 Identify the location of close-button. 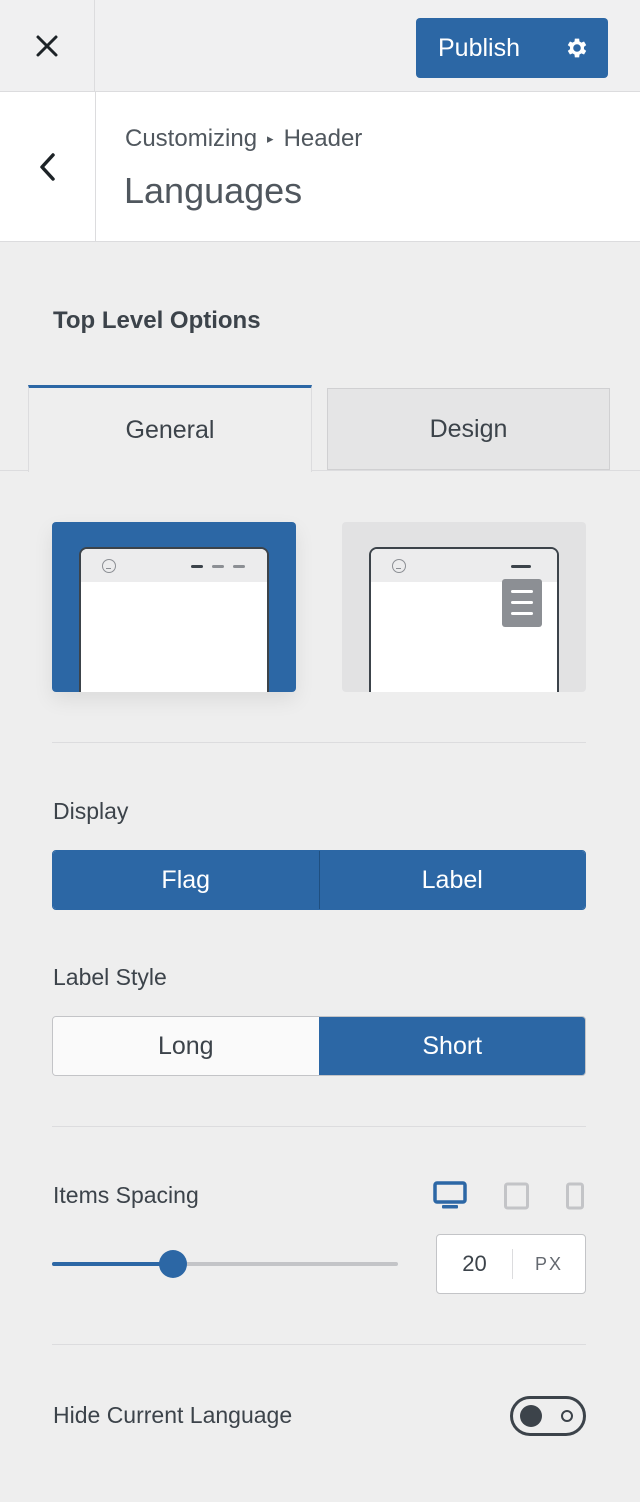
(47, 45).